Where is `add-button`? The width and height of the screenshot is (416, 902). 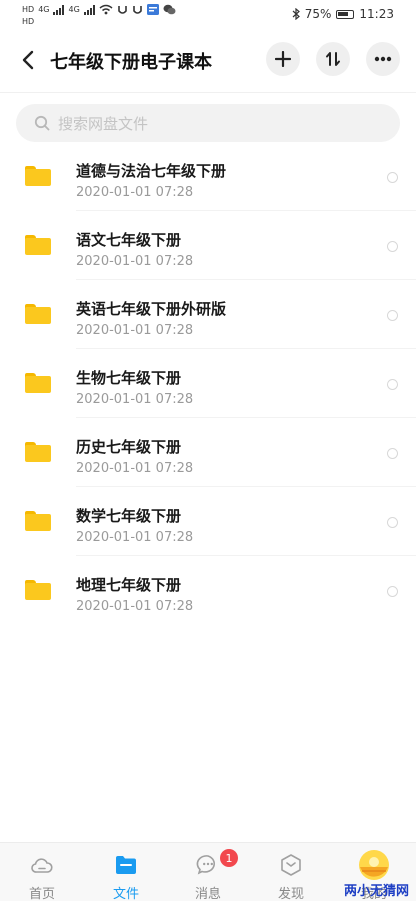 add-button is located at coordinates (283, 59).